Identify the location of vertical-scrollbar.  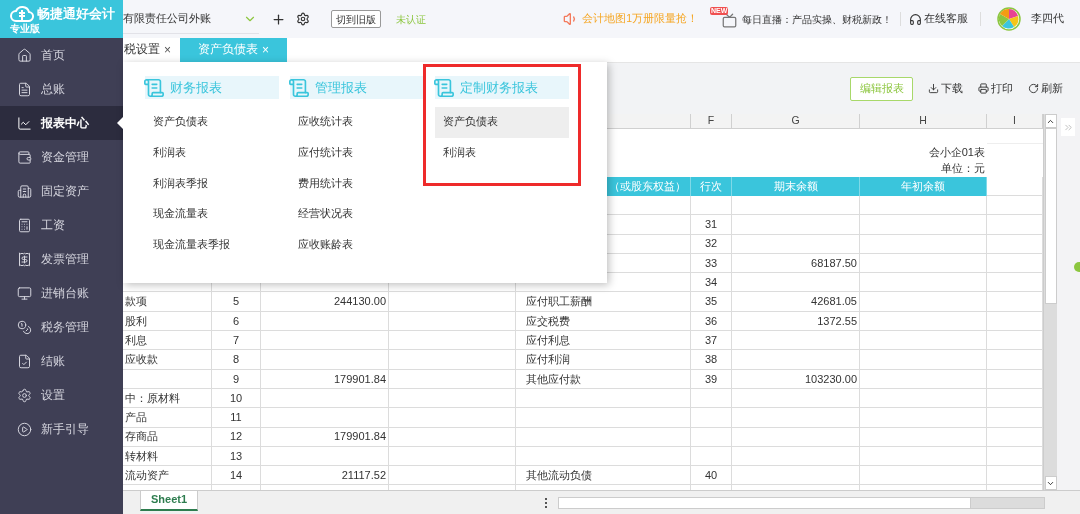
(1050, 302).